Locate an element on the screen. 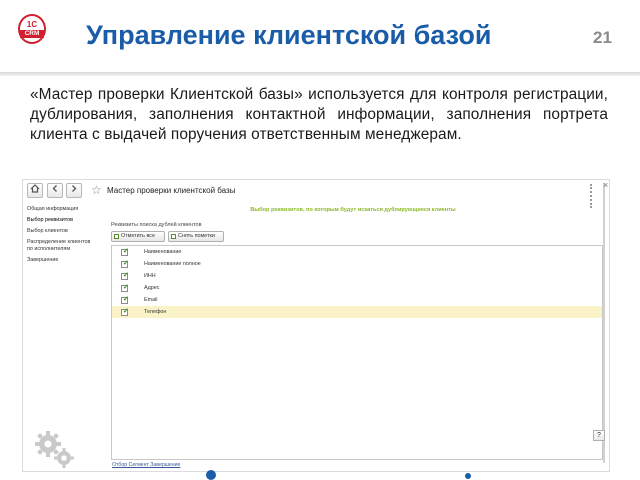  arrow-right-icon is located at coordinates (74, 190).